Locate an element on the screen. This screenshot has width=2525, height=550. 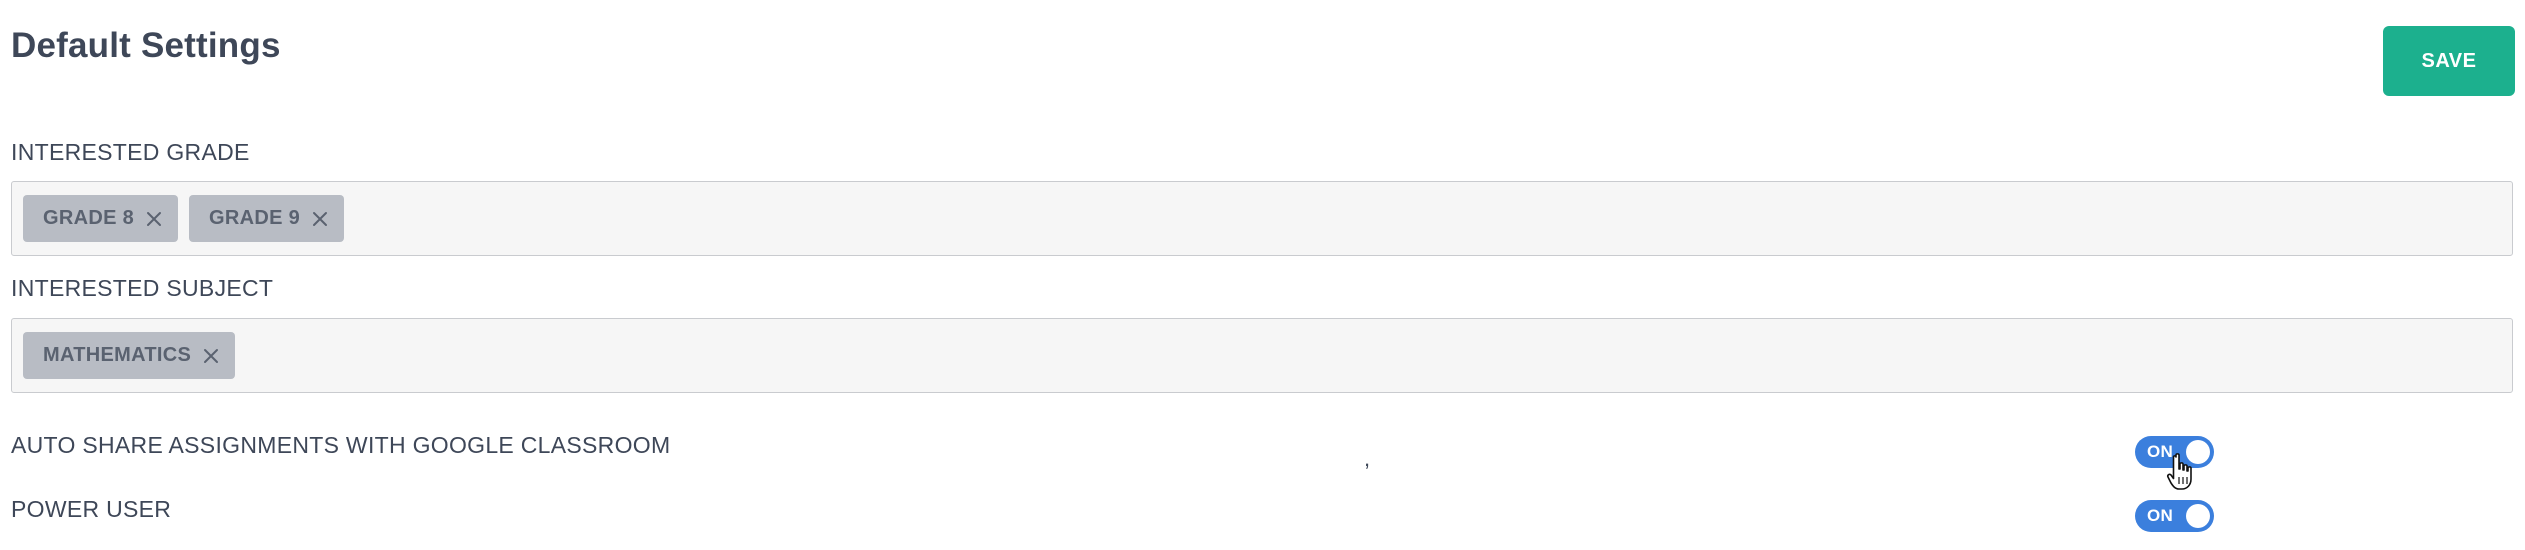
interested-grade-input: GRADE 8 GRADE 9 is located at coordinates (1262, 218).